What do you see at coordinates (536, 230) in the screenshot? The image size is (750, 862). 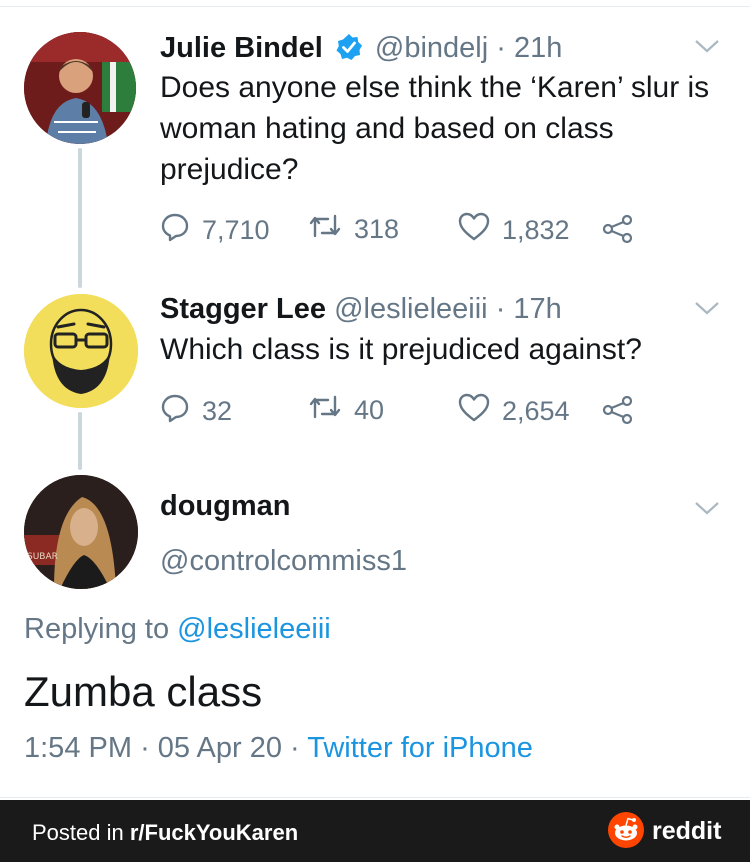 I see `like-count: 1,832` at bounding box center [536, 230].